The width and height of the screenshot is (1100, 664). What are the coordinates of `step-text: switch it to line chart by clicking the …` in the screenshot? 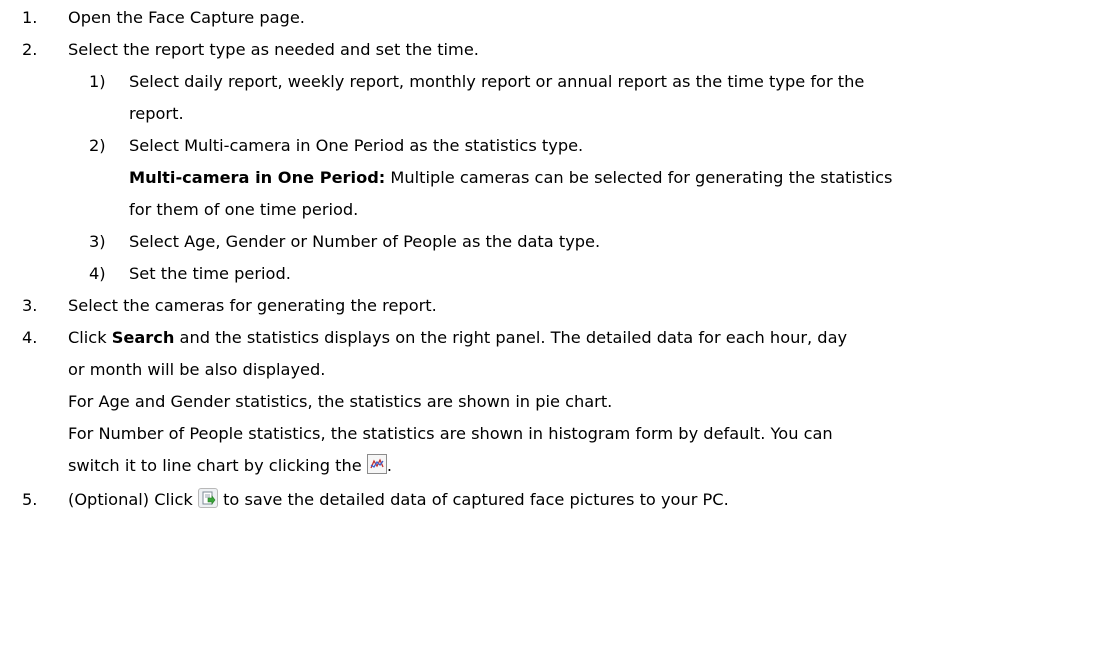 It's located at (230, 464).